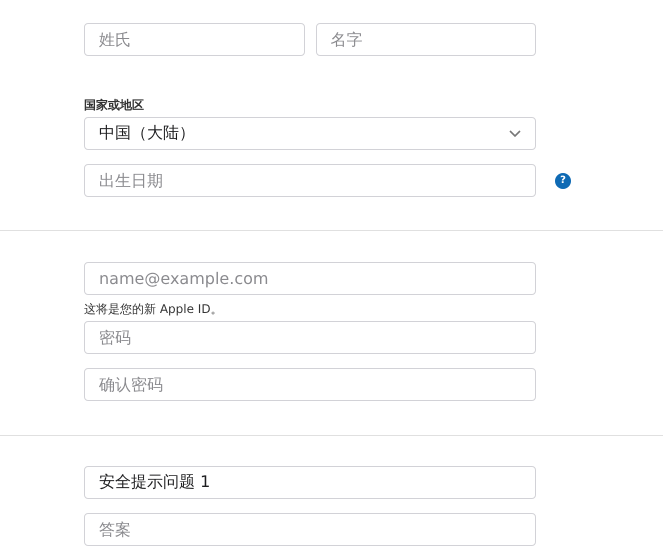  What do you see at coordinates (310, 482) in the screenshot?
I see `security-question-select: 安全提示问题 1` at bounding box center [310, 482].